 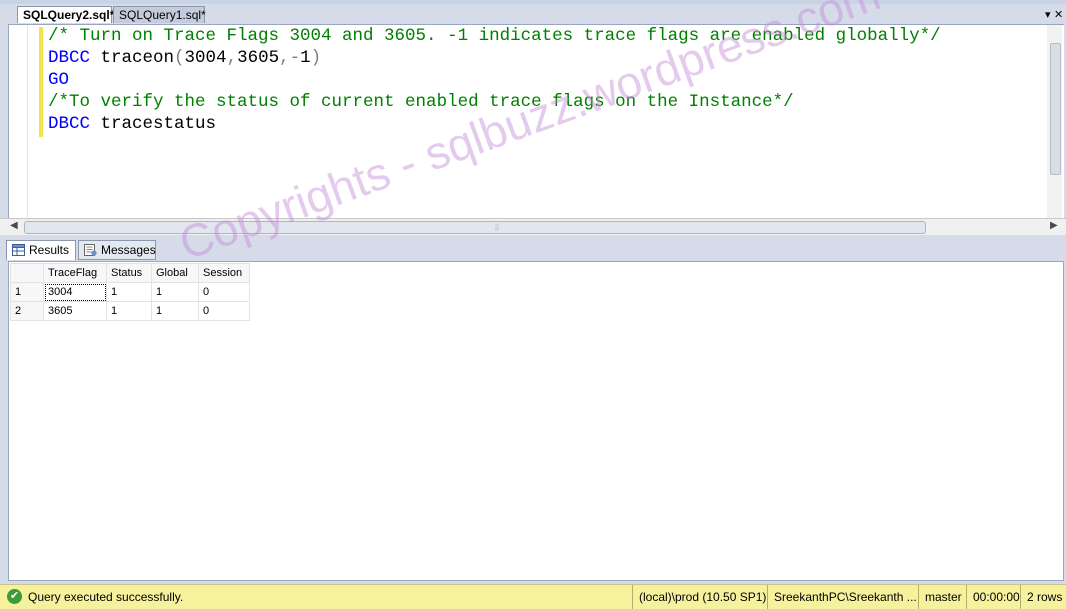 I want to click on tab-messages: Messages, so click(x=117, y=250).